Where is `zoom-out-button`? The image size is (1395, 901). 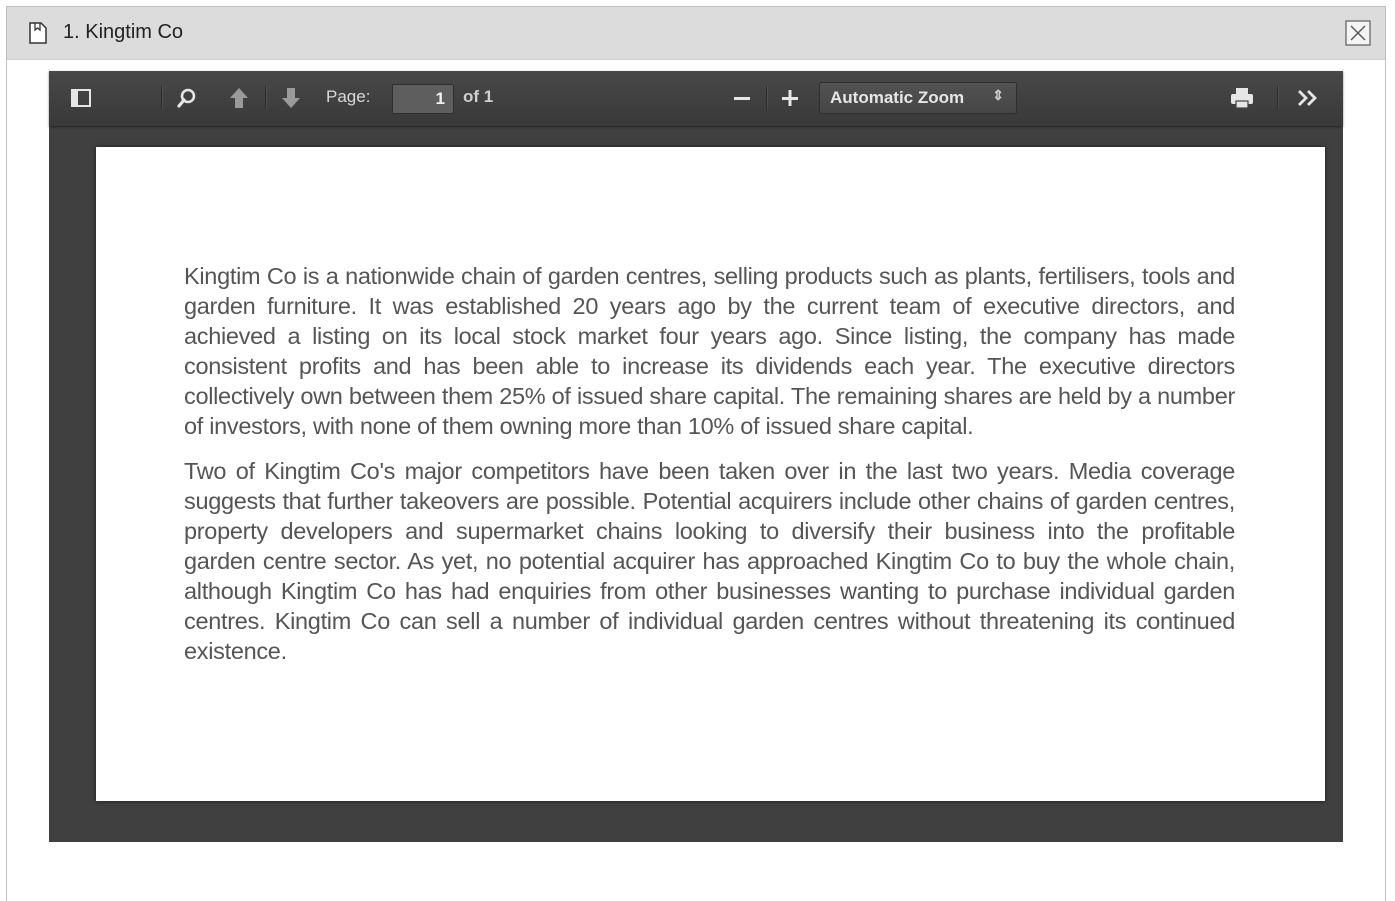 zoom-out-button is located at coordinates (742, 98).